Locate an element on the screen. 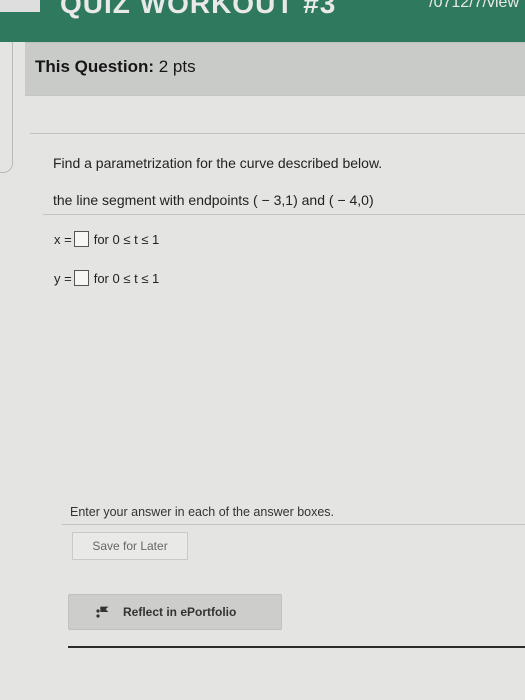 The image size is (525, 700). y-equation-row: y = for 0 ≤ t ≤ 1 is located at coordinates (106, 278).